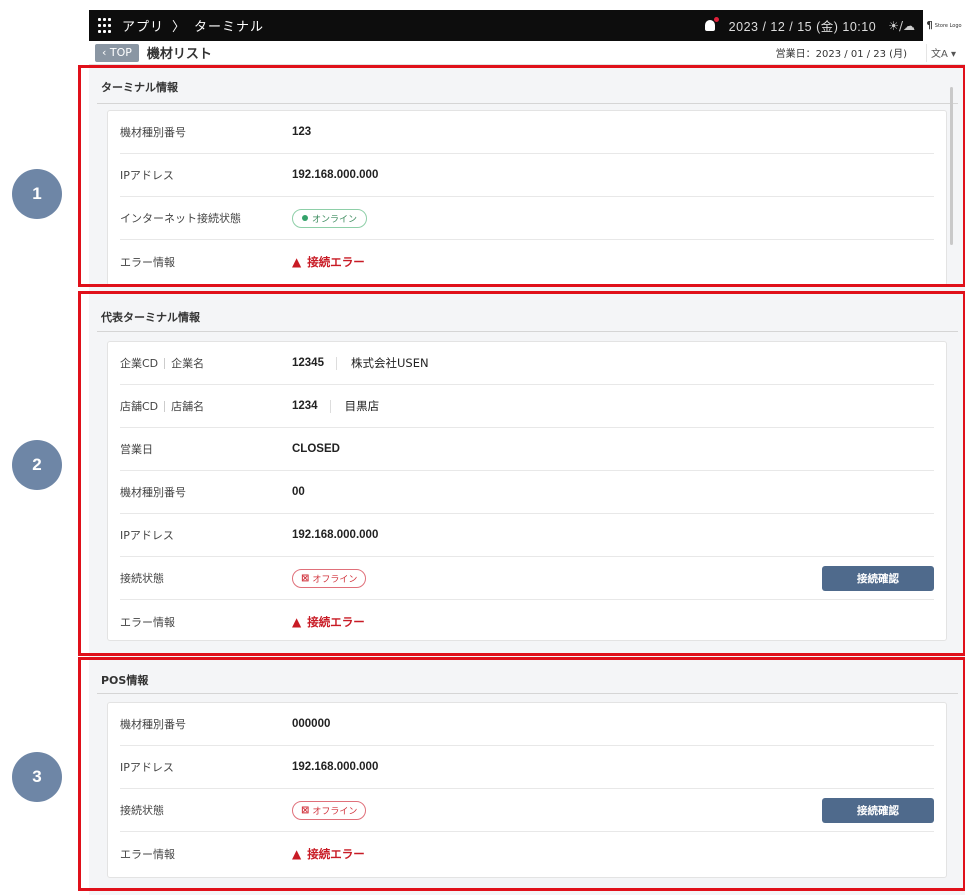 The image size is (965, 895). I want to click on back-to-top-button: ‹ TOP, so click(117, 52).